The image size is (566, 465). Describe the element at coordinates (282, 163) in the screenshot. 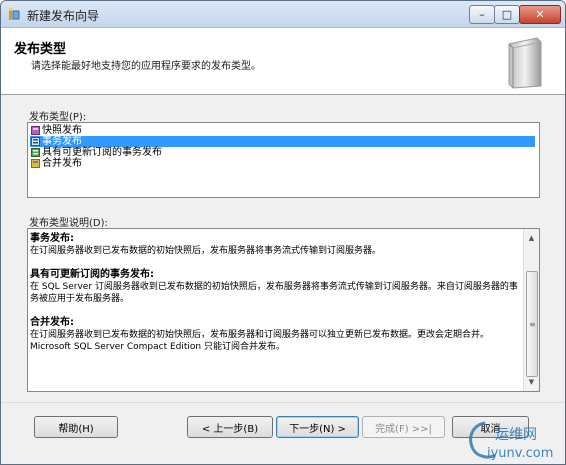

I see `list-item-merge: 合并发布` at that location.